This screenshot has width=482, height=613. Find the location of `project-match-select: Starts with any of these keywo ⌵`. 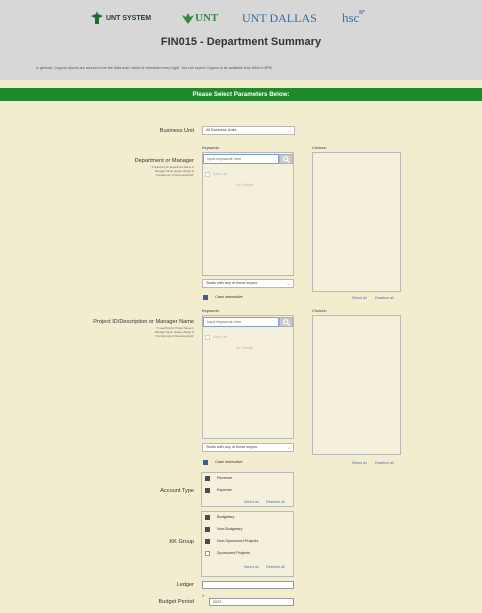

project-match-select: Starts with any of these keywo ⌵ is located at coordinates (248, 447).